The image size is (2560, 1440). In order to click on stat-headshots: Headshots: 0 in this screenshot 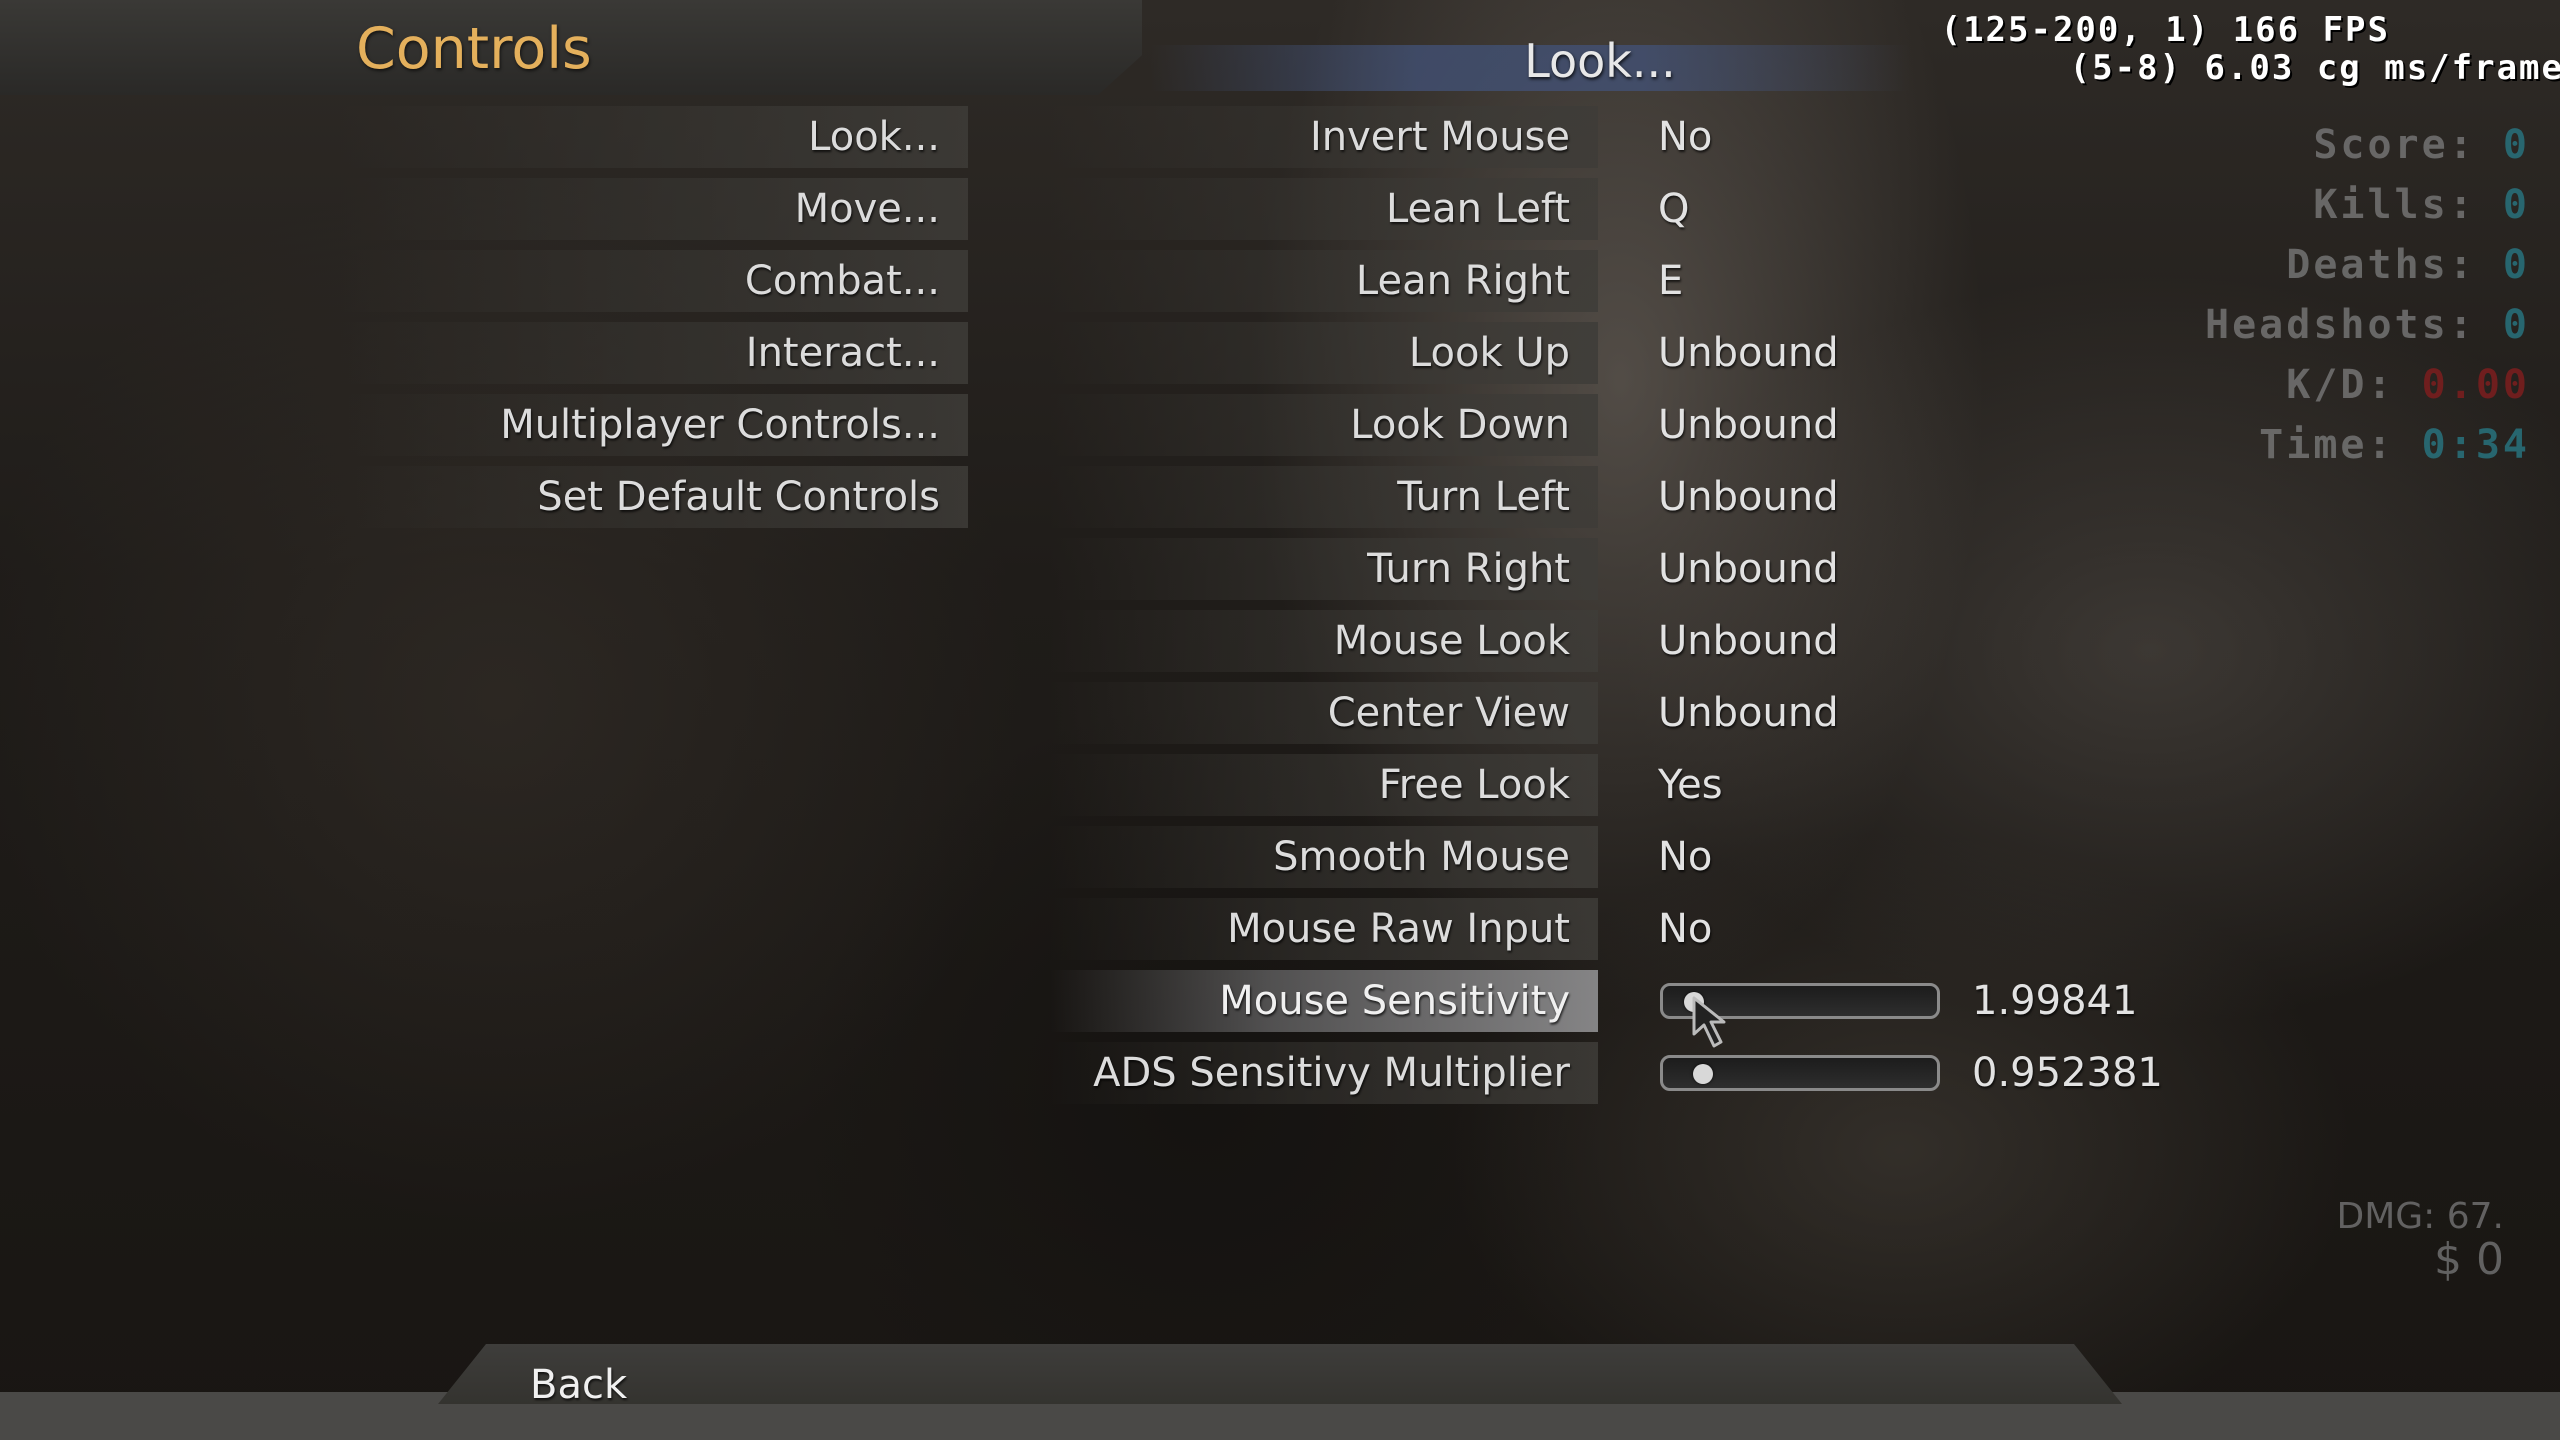, I will do `click(2367, 325)`.